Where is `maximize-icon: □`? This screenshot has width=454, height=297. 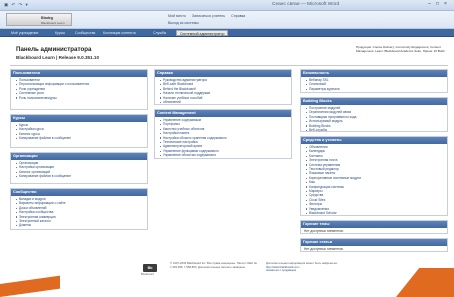 maximize-icon: □ is located at coordinates (437, 4).